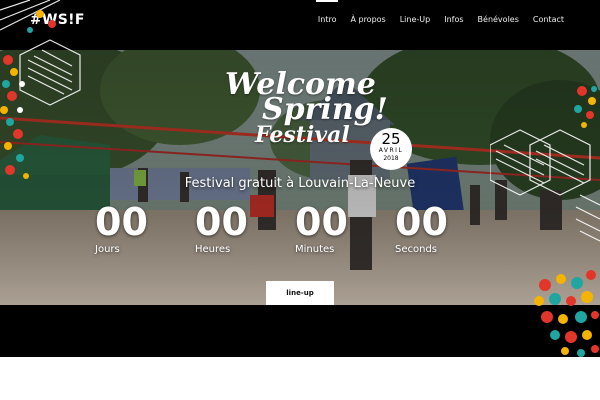 The height and width of the screenshot is (400, 600). I want to click on countdown-hours-value: 00, so click(221, 222).